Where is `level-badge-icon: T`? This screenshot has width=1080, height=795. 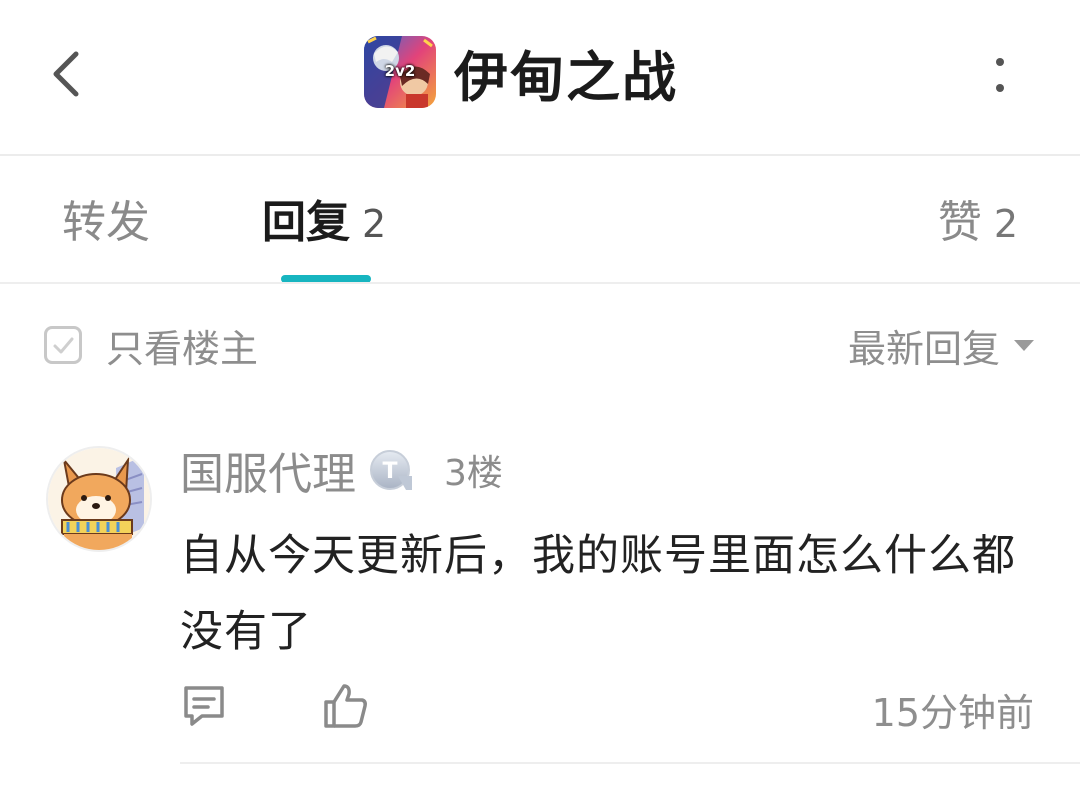 level-badge-icon: T is located at coordinates (391, 470).